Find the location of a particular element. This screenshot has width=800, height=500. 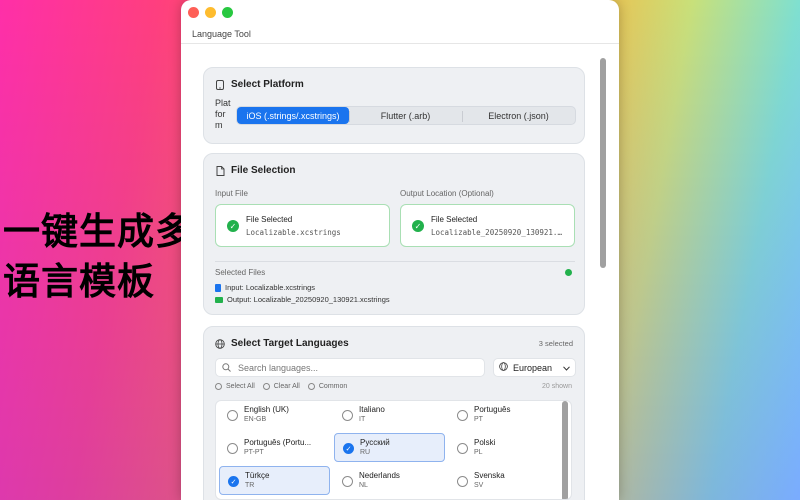

xmark-circle-icon is located at coordinates (266, 386).